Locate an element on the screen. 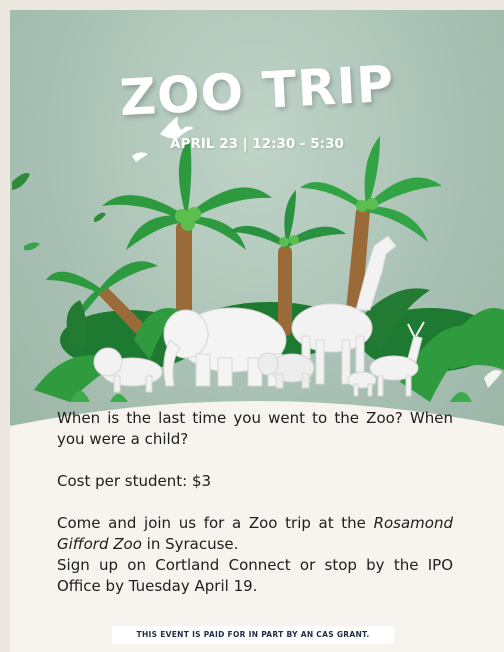  palm-trunk is located at coordinates (285, 291).